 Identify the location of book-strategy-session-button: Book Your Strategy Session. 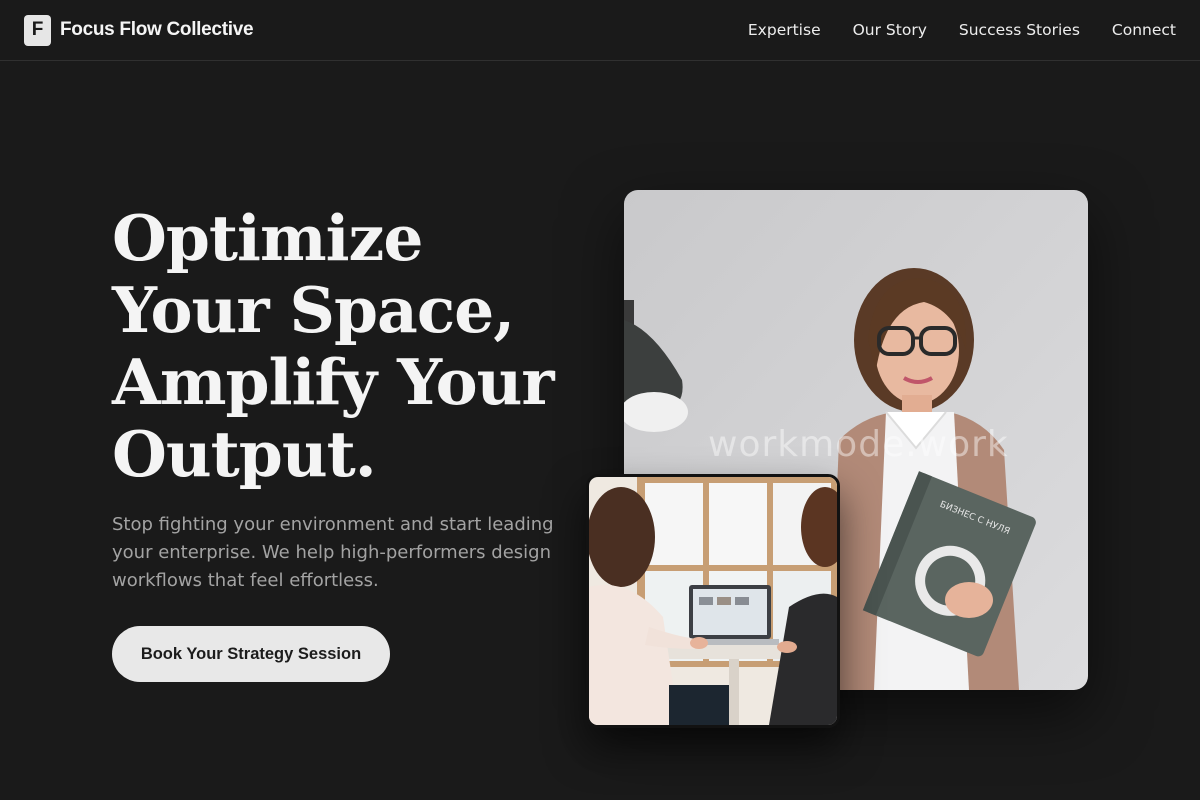
(251, 654).